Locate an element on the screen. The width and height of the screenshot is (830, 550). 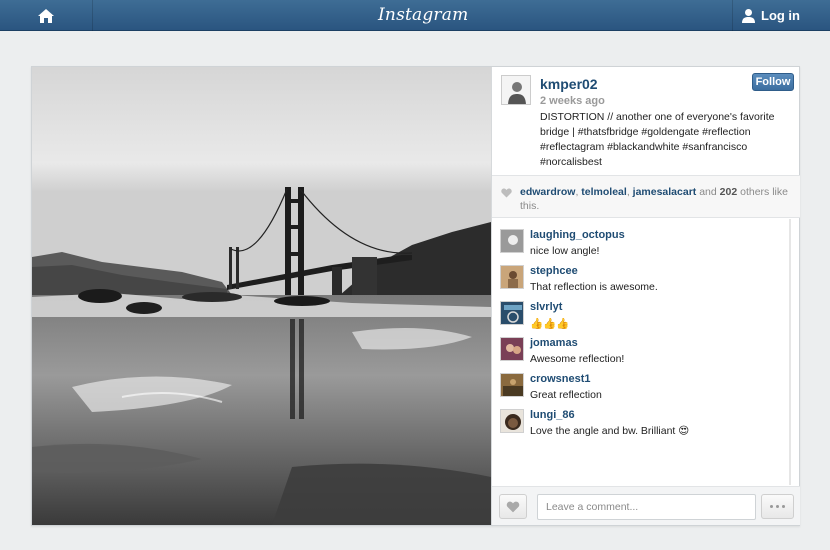
comment-text: Great reflection is located at coordinates (566, 395).